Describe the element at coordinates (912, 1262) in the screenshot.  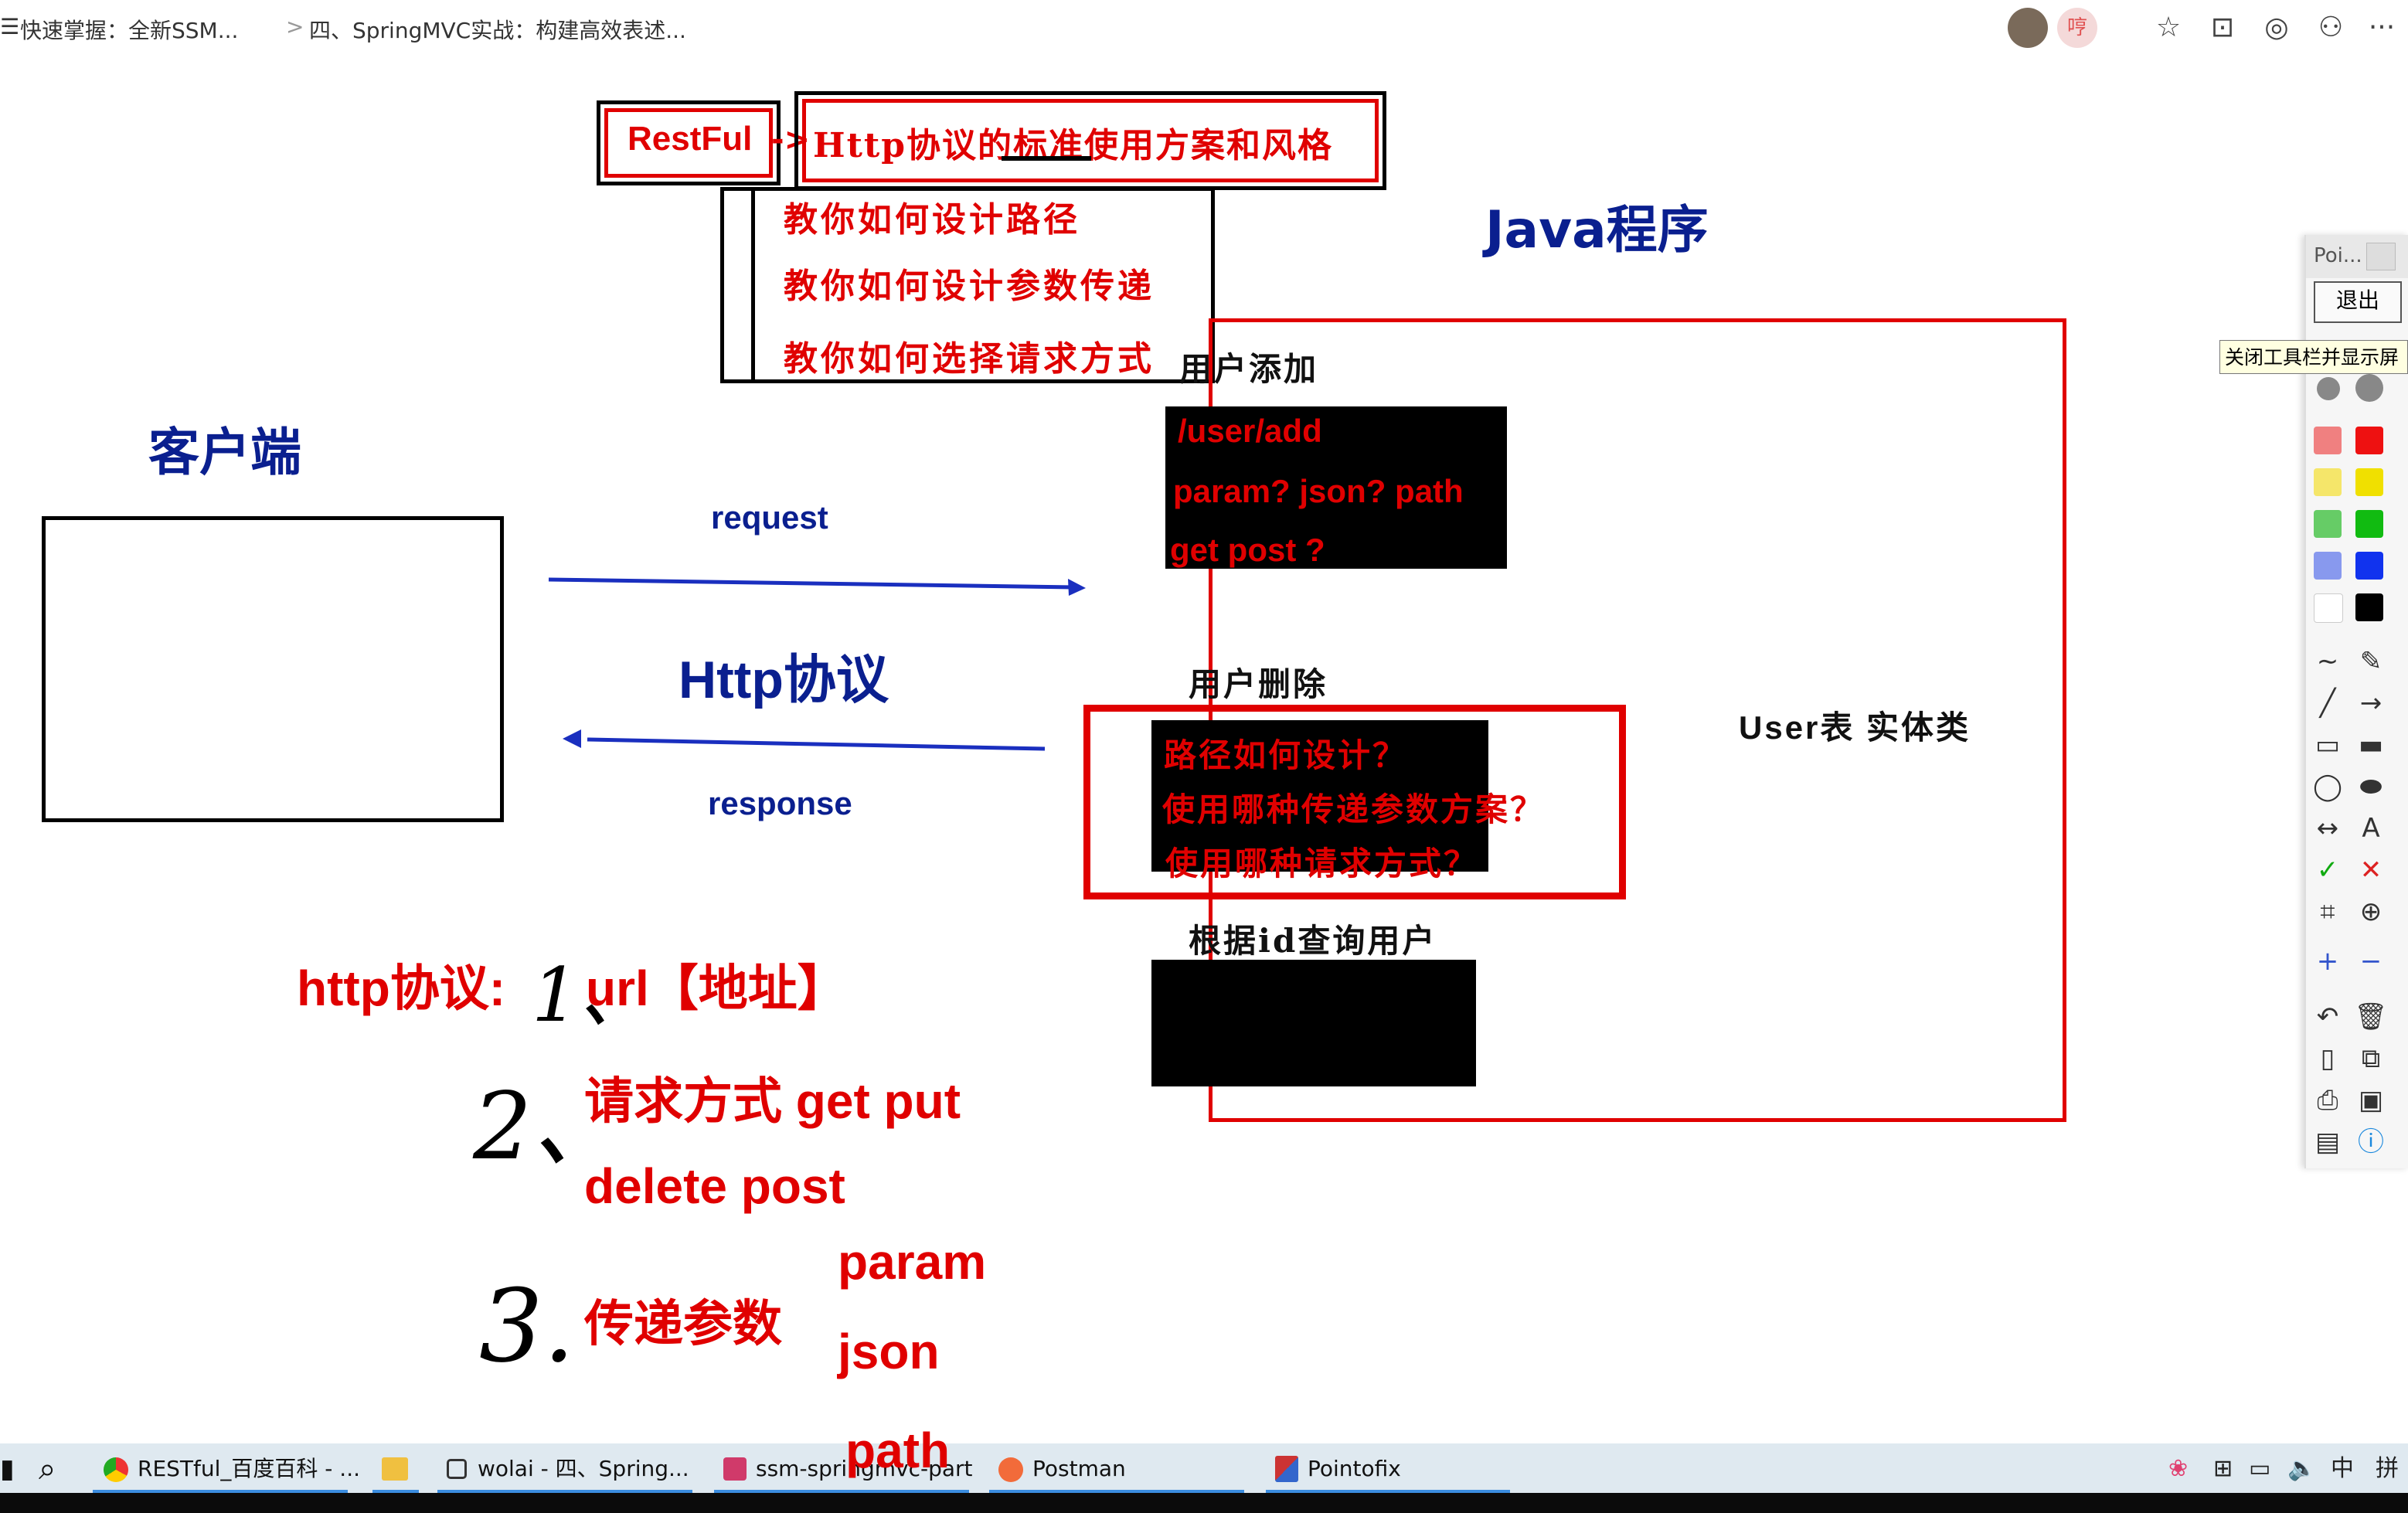
I see `param-option-param: param` at that location.